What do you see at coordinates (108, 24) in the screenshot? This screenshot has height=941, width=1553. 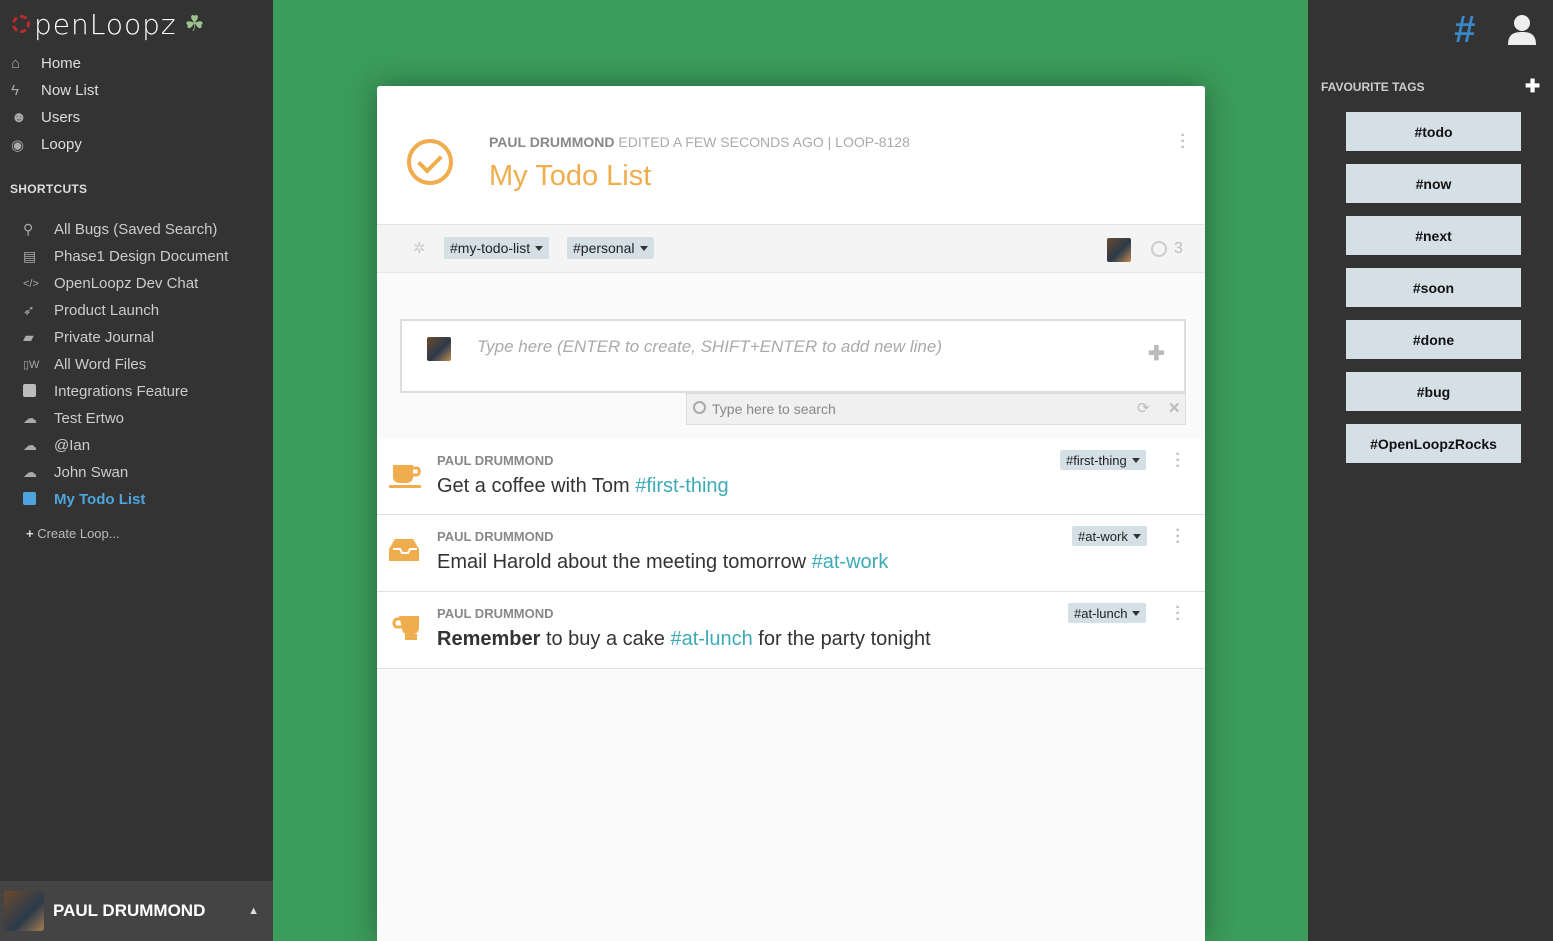 I see `app-logo: penLoopz ☘` at bounding box center [108, 24].